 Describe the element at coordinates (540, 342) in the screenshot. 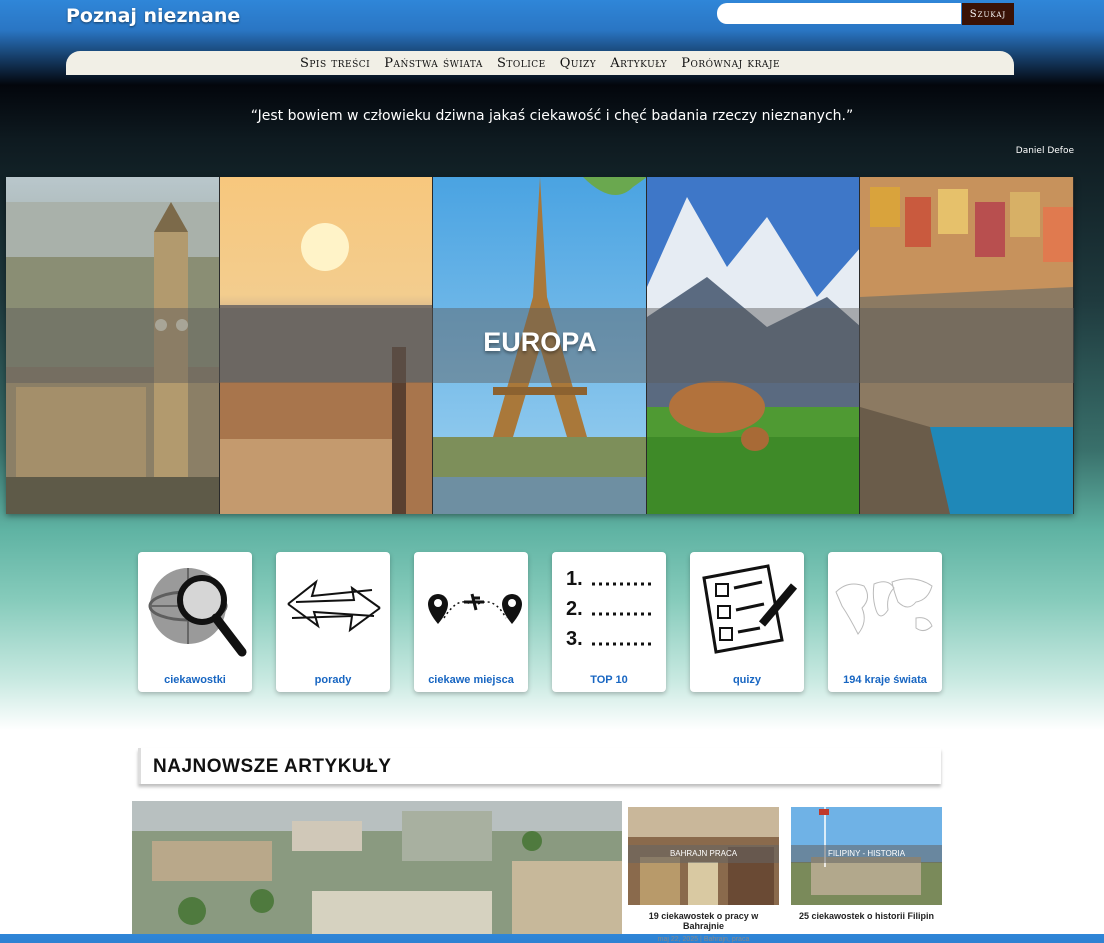

I see `hero-title: EUROPA` at that location.